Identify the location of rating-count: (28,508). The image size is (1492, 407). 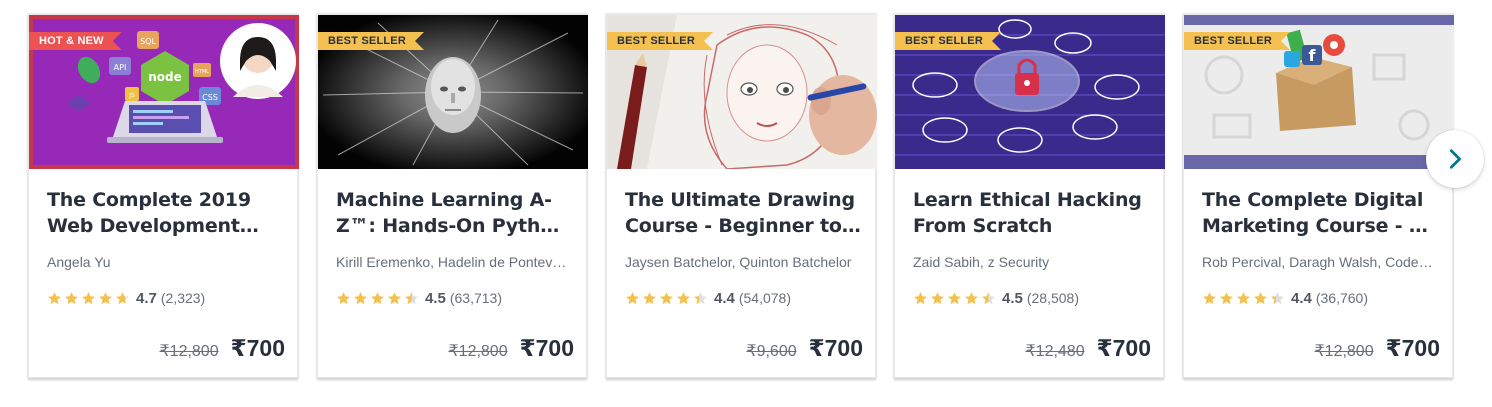
(1053, 298).